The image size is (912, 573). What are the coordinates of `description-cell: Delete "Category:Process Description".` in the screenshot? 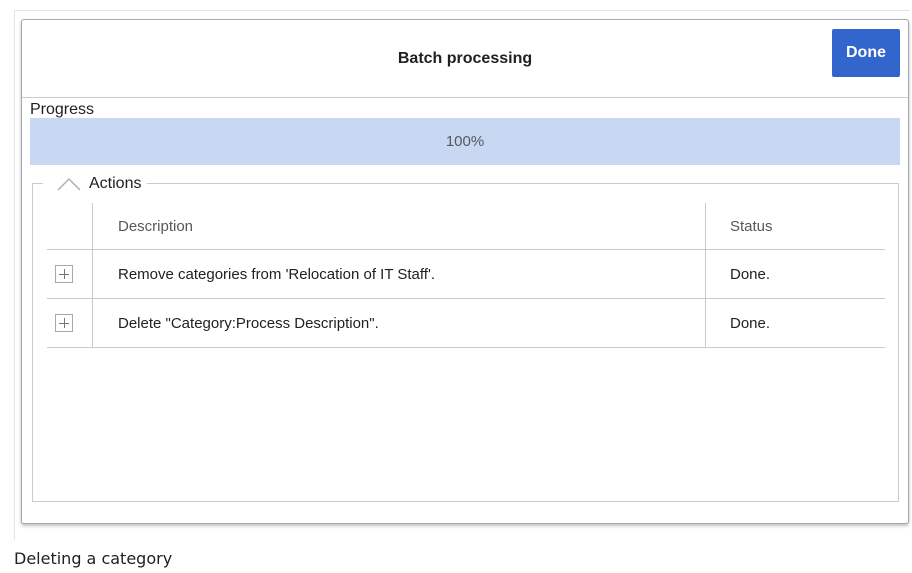 It's located at (399, 323).